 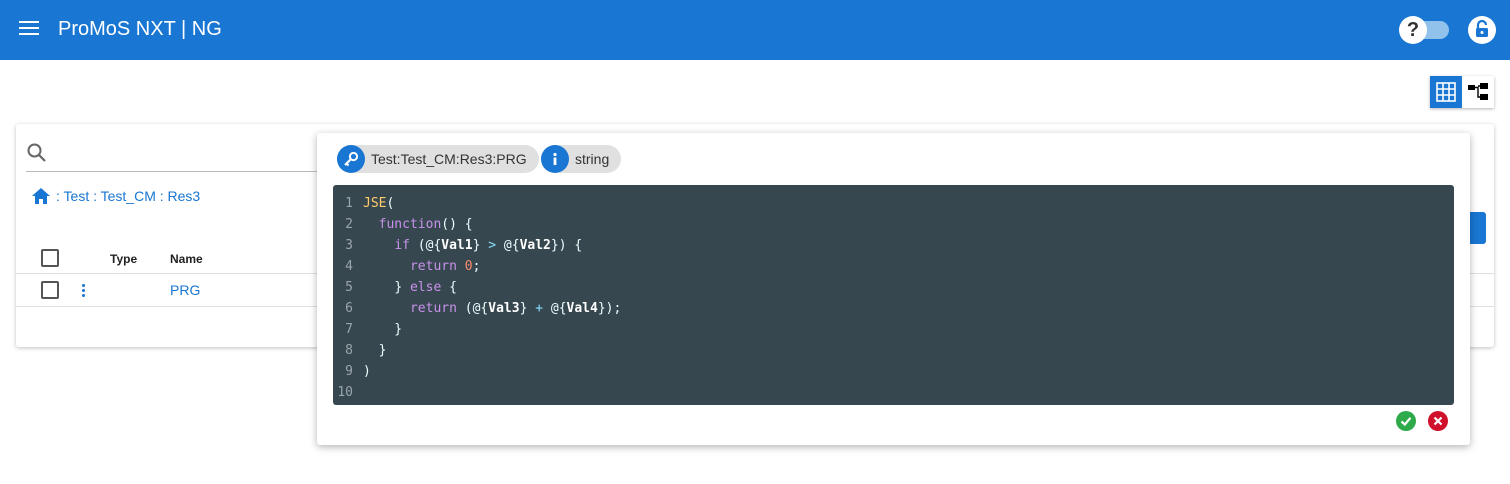 I want to click on code-token: }) {, so click(x=566, y=245).